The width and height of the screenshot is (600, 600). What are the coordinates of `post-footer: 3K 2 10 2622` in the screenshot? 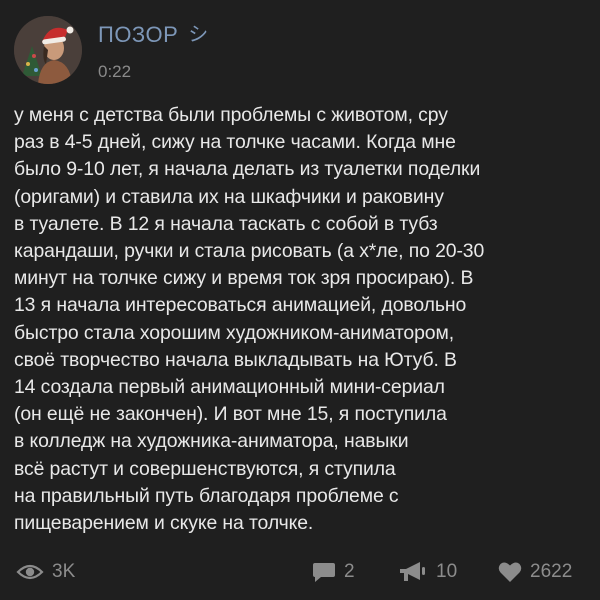 It's located at (300, 572).